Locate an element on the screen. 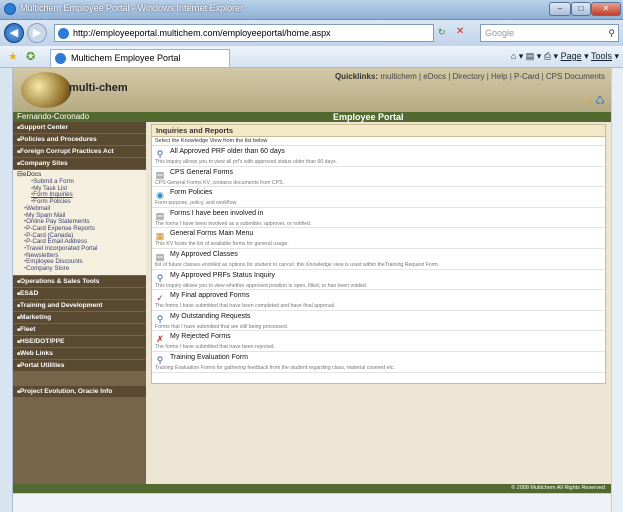  panel-title: Inquiries and Reports is located at coordinates (378, 131).